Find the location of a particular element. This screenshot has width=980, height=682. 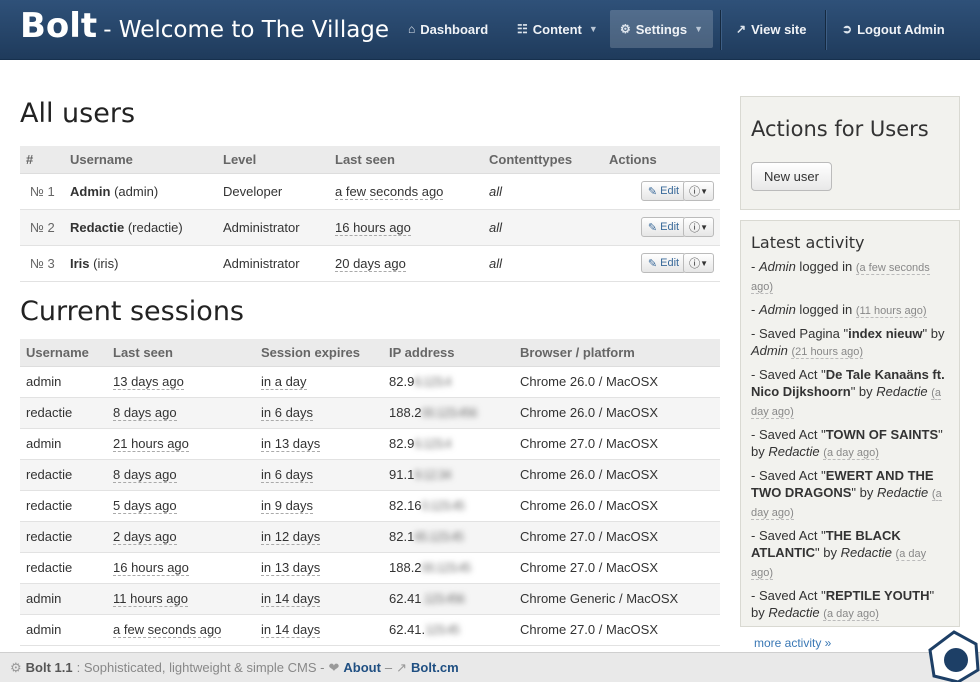

session-last-seen: 16 hours ago is located at coordinates (151, 568).